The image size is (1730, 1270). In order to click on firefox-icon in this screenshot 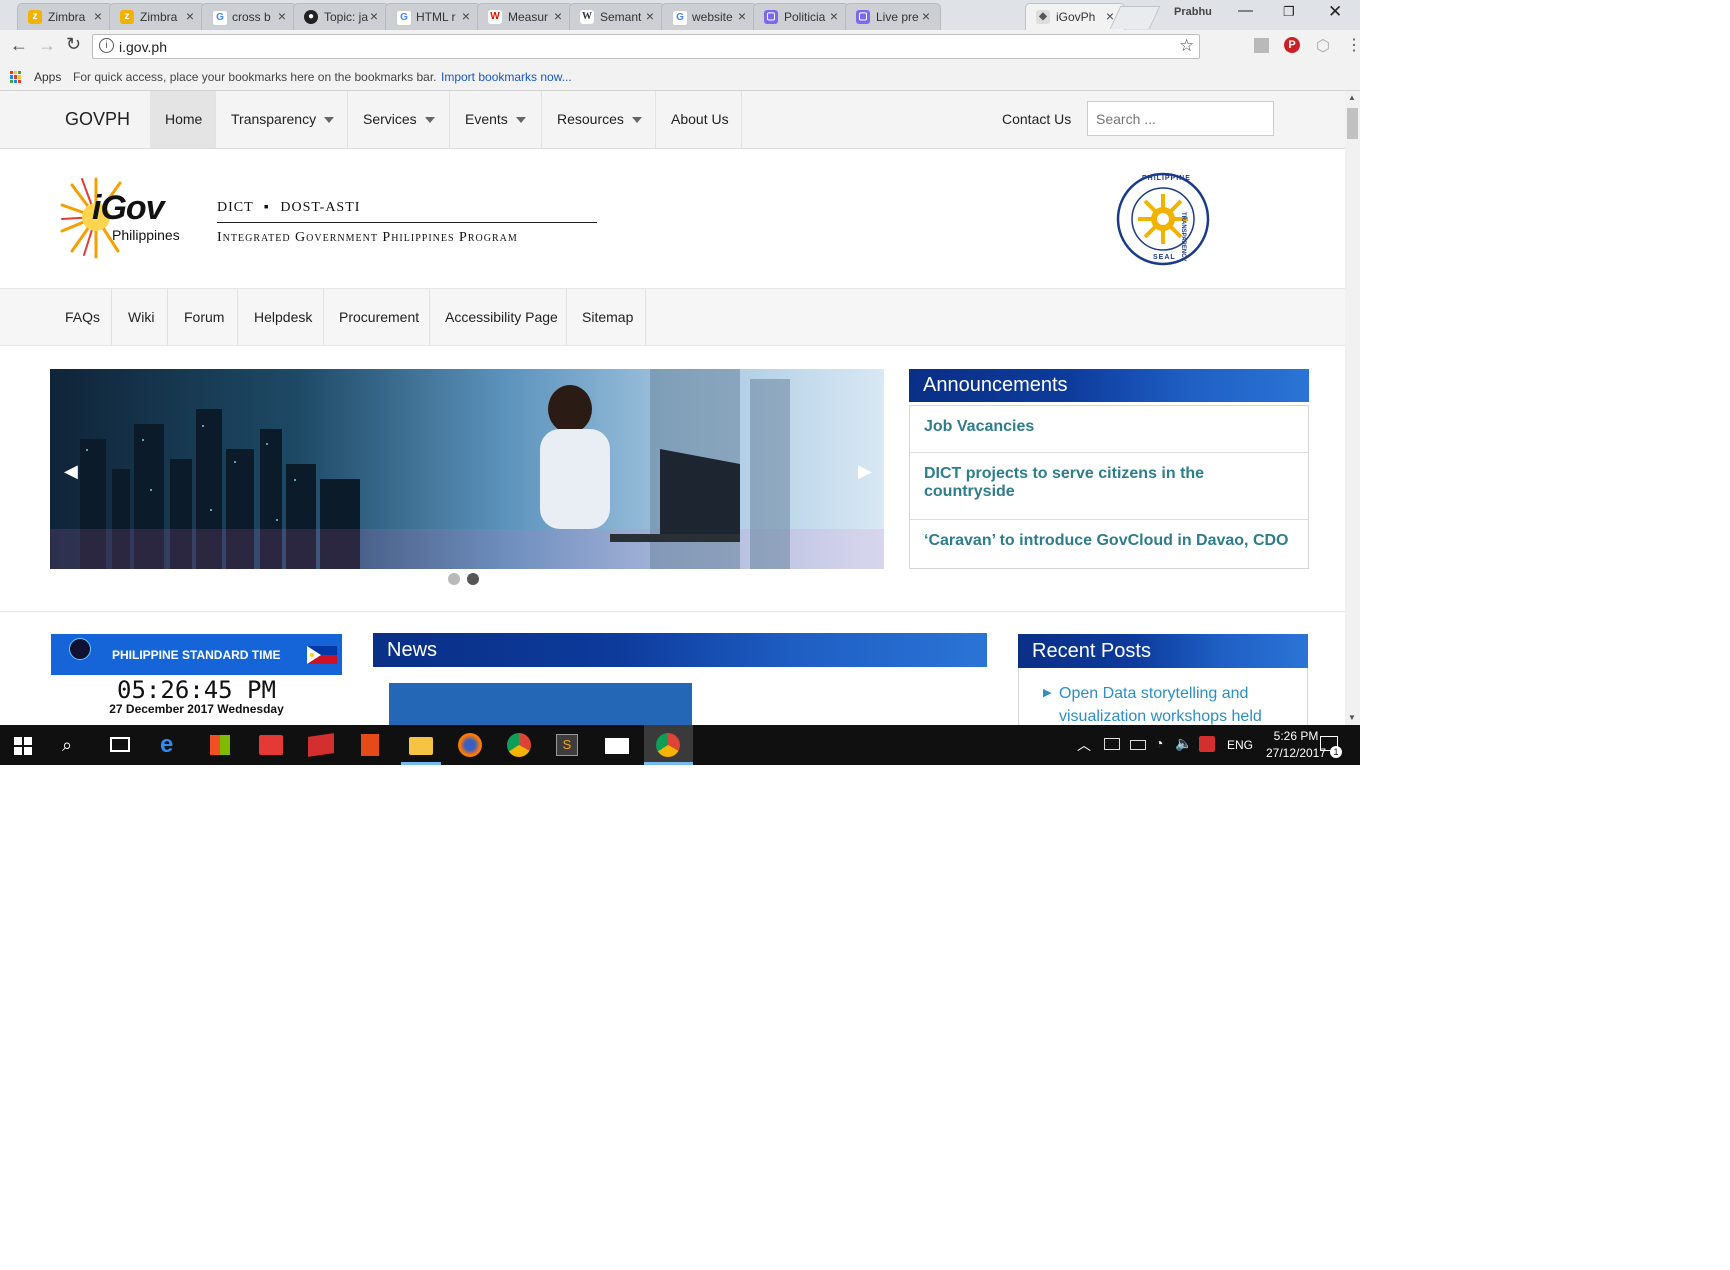, I will do `click(470, 745)`.